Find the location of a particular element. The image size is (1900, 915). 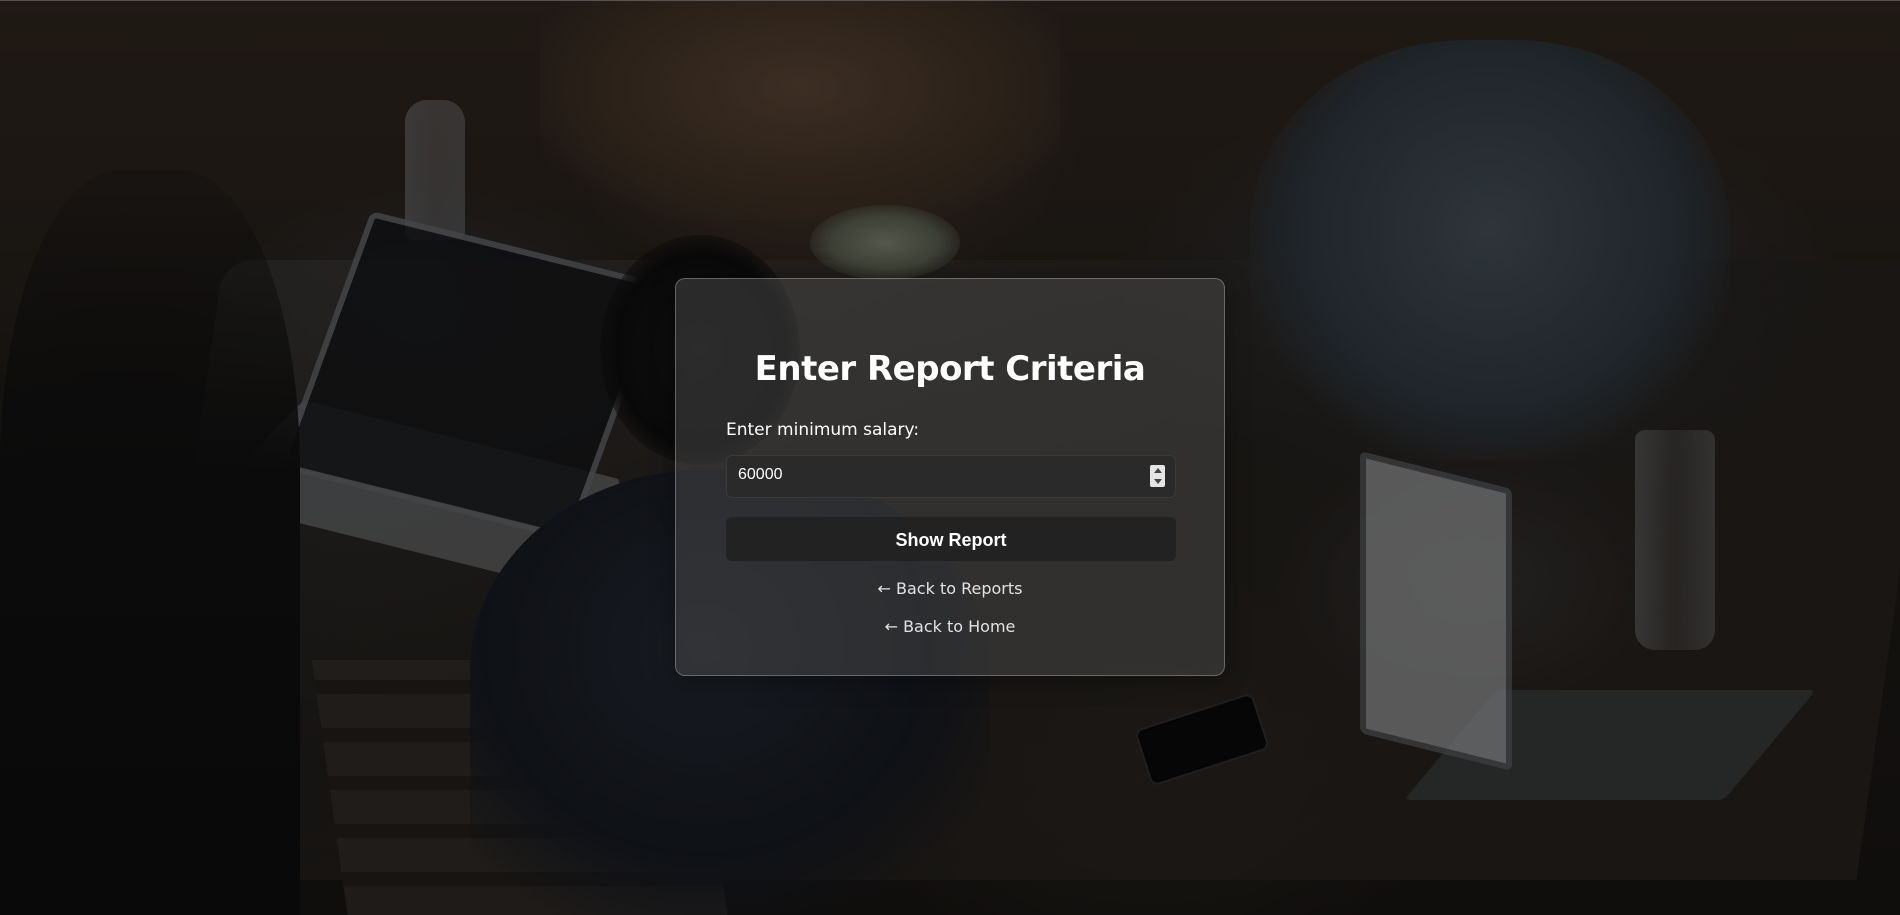

salary-input: 60000 is located at coordinates (951, 476).